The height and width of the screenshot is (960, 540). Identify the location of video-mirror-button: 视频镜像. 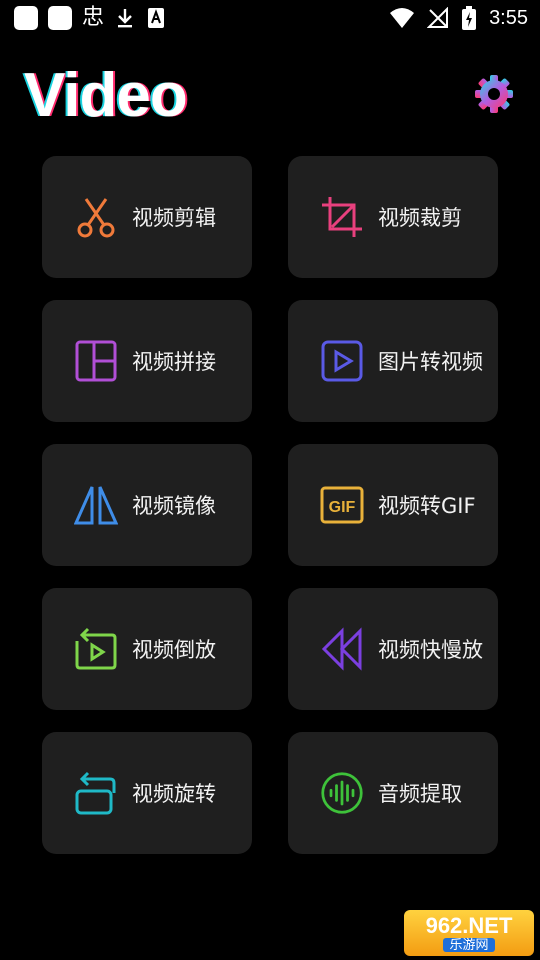
(147, 505).